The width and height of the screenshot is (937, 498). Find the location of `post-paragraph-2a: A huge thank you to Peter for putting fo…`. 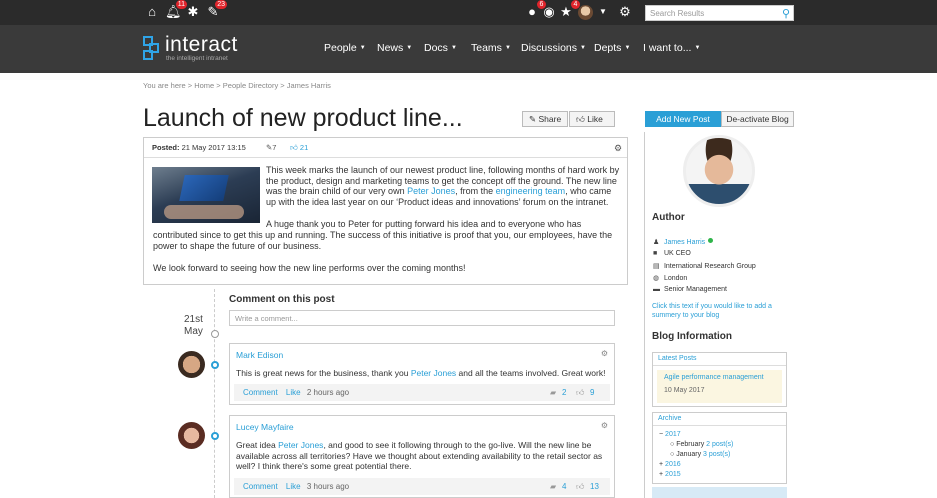

post-paragraph-2a: A huge thank you to Peter for putting fo… is located at coordinates (424, 224).